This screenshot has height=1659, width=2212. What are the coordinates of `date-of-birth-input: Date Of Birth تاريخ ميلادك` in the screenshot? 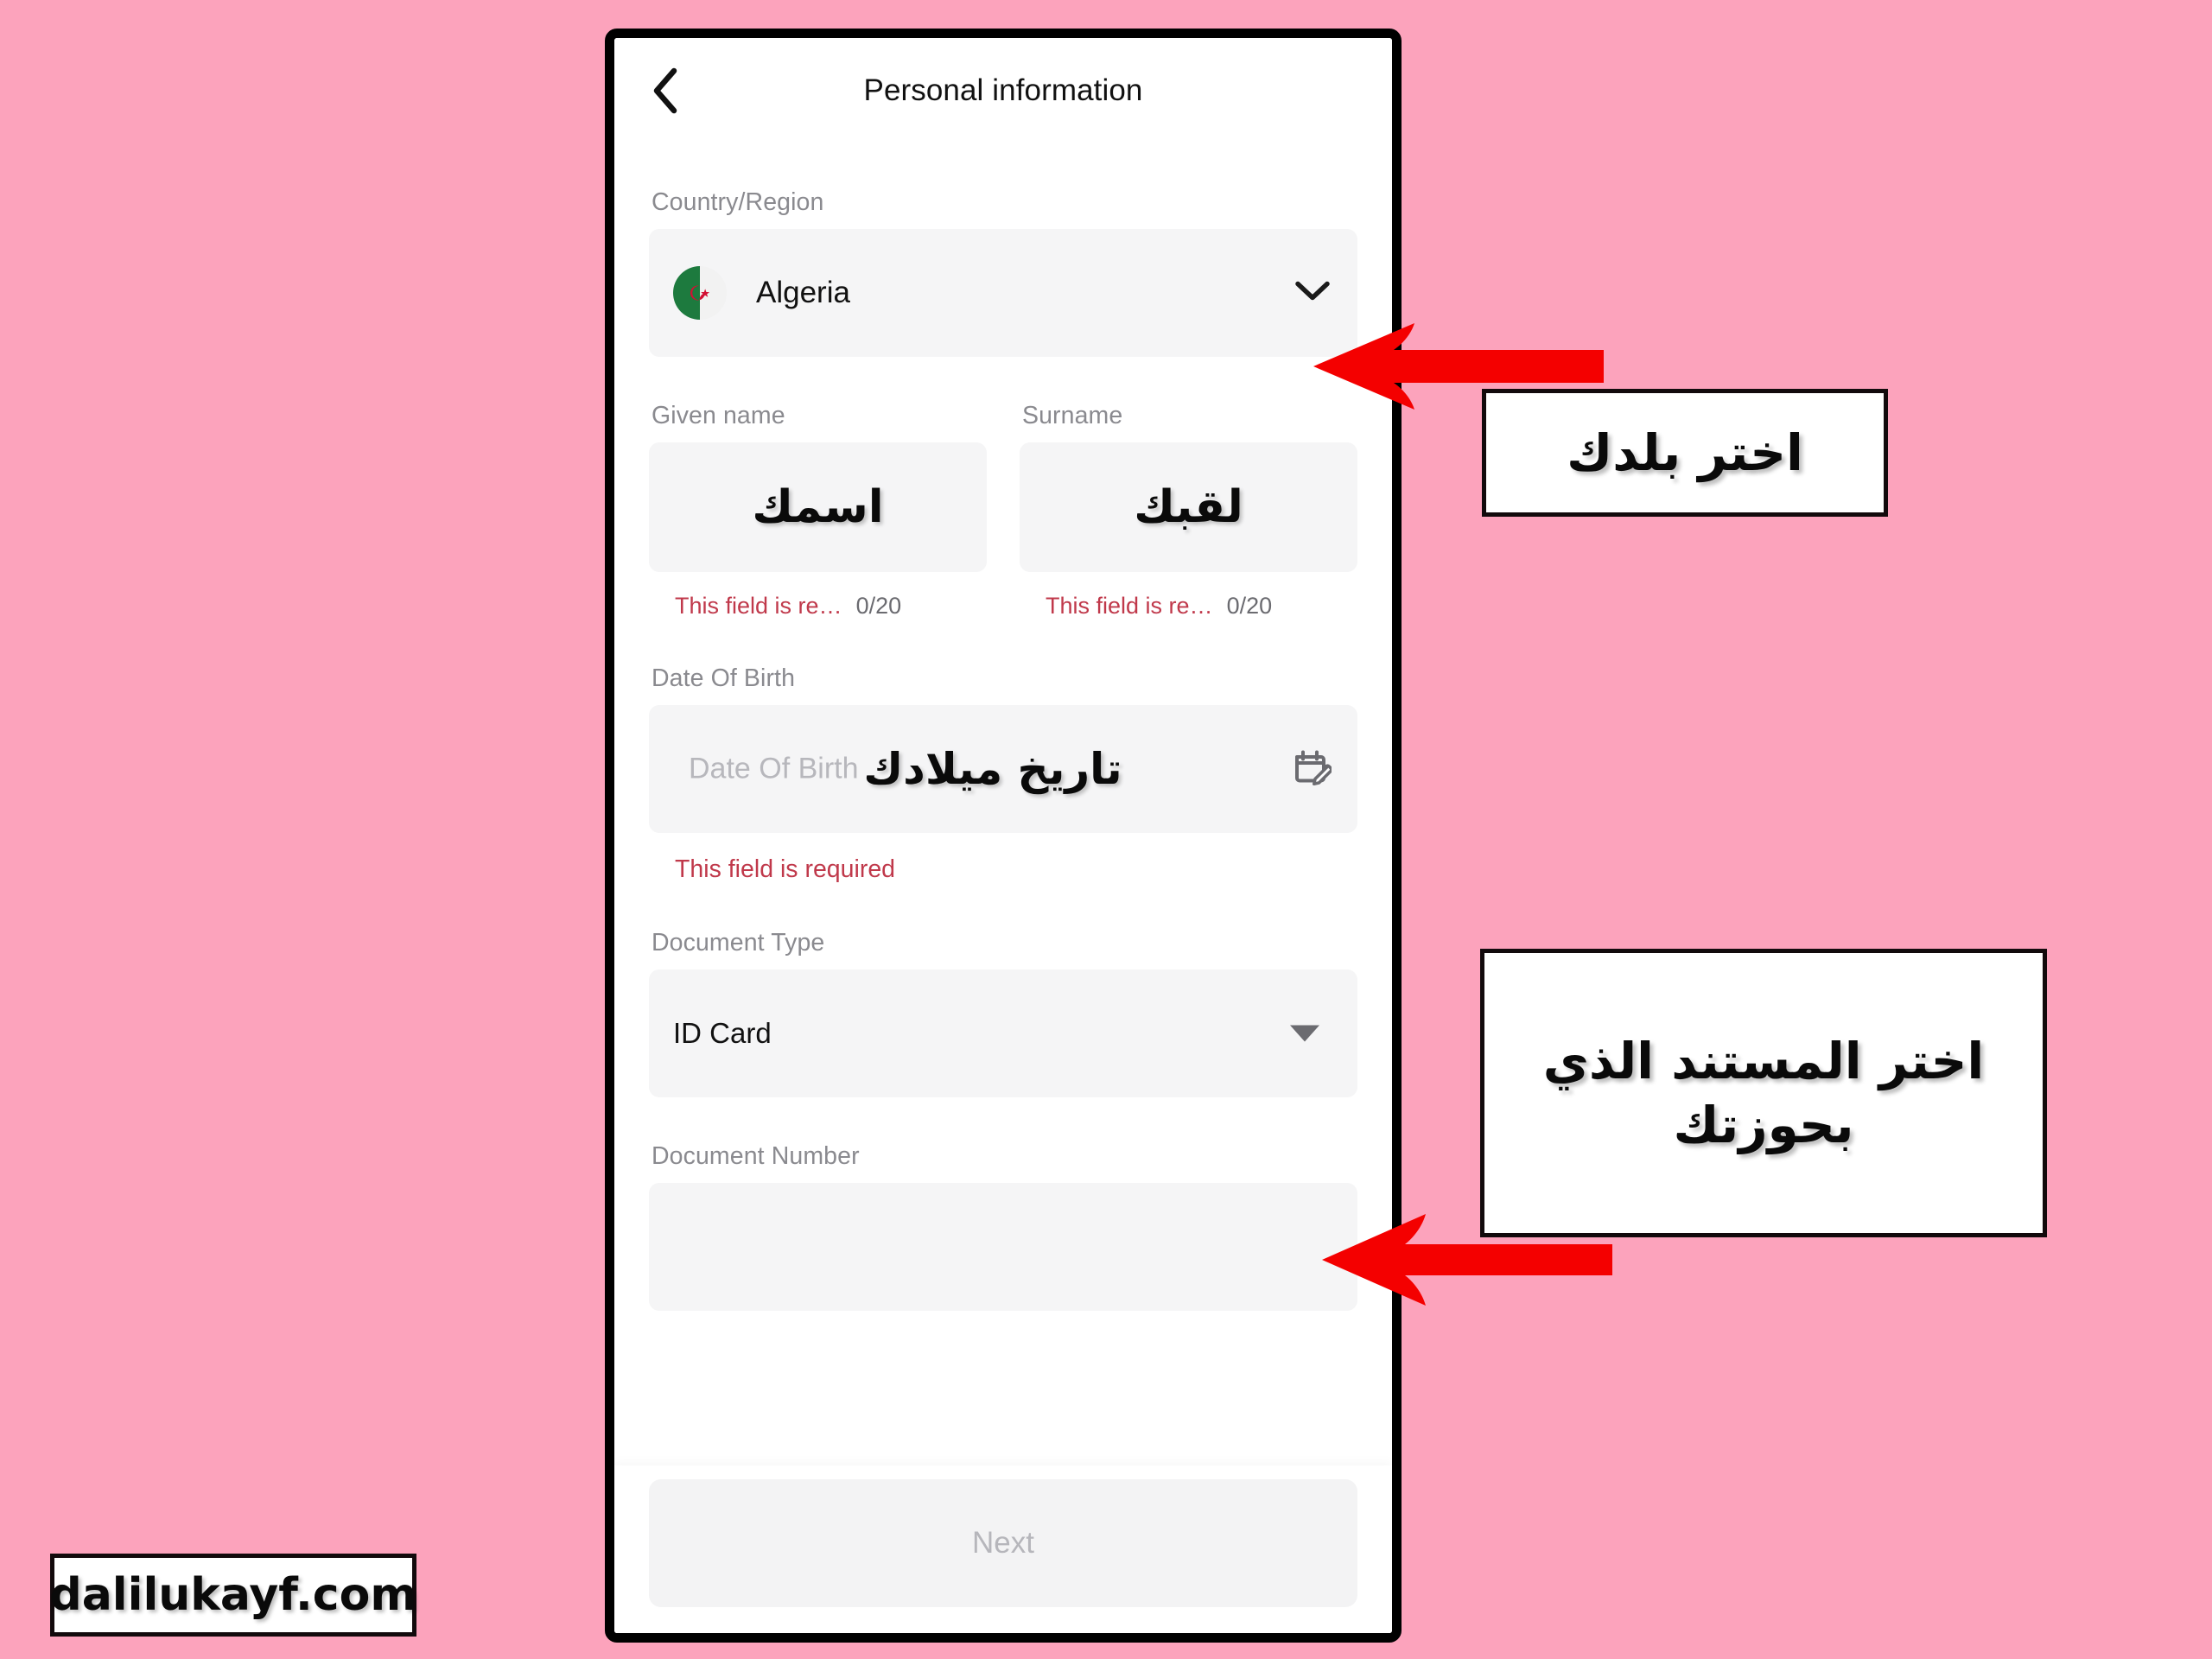 It's located at (1003, 769).